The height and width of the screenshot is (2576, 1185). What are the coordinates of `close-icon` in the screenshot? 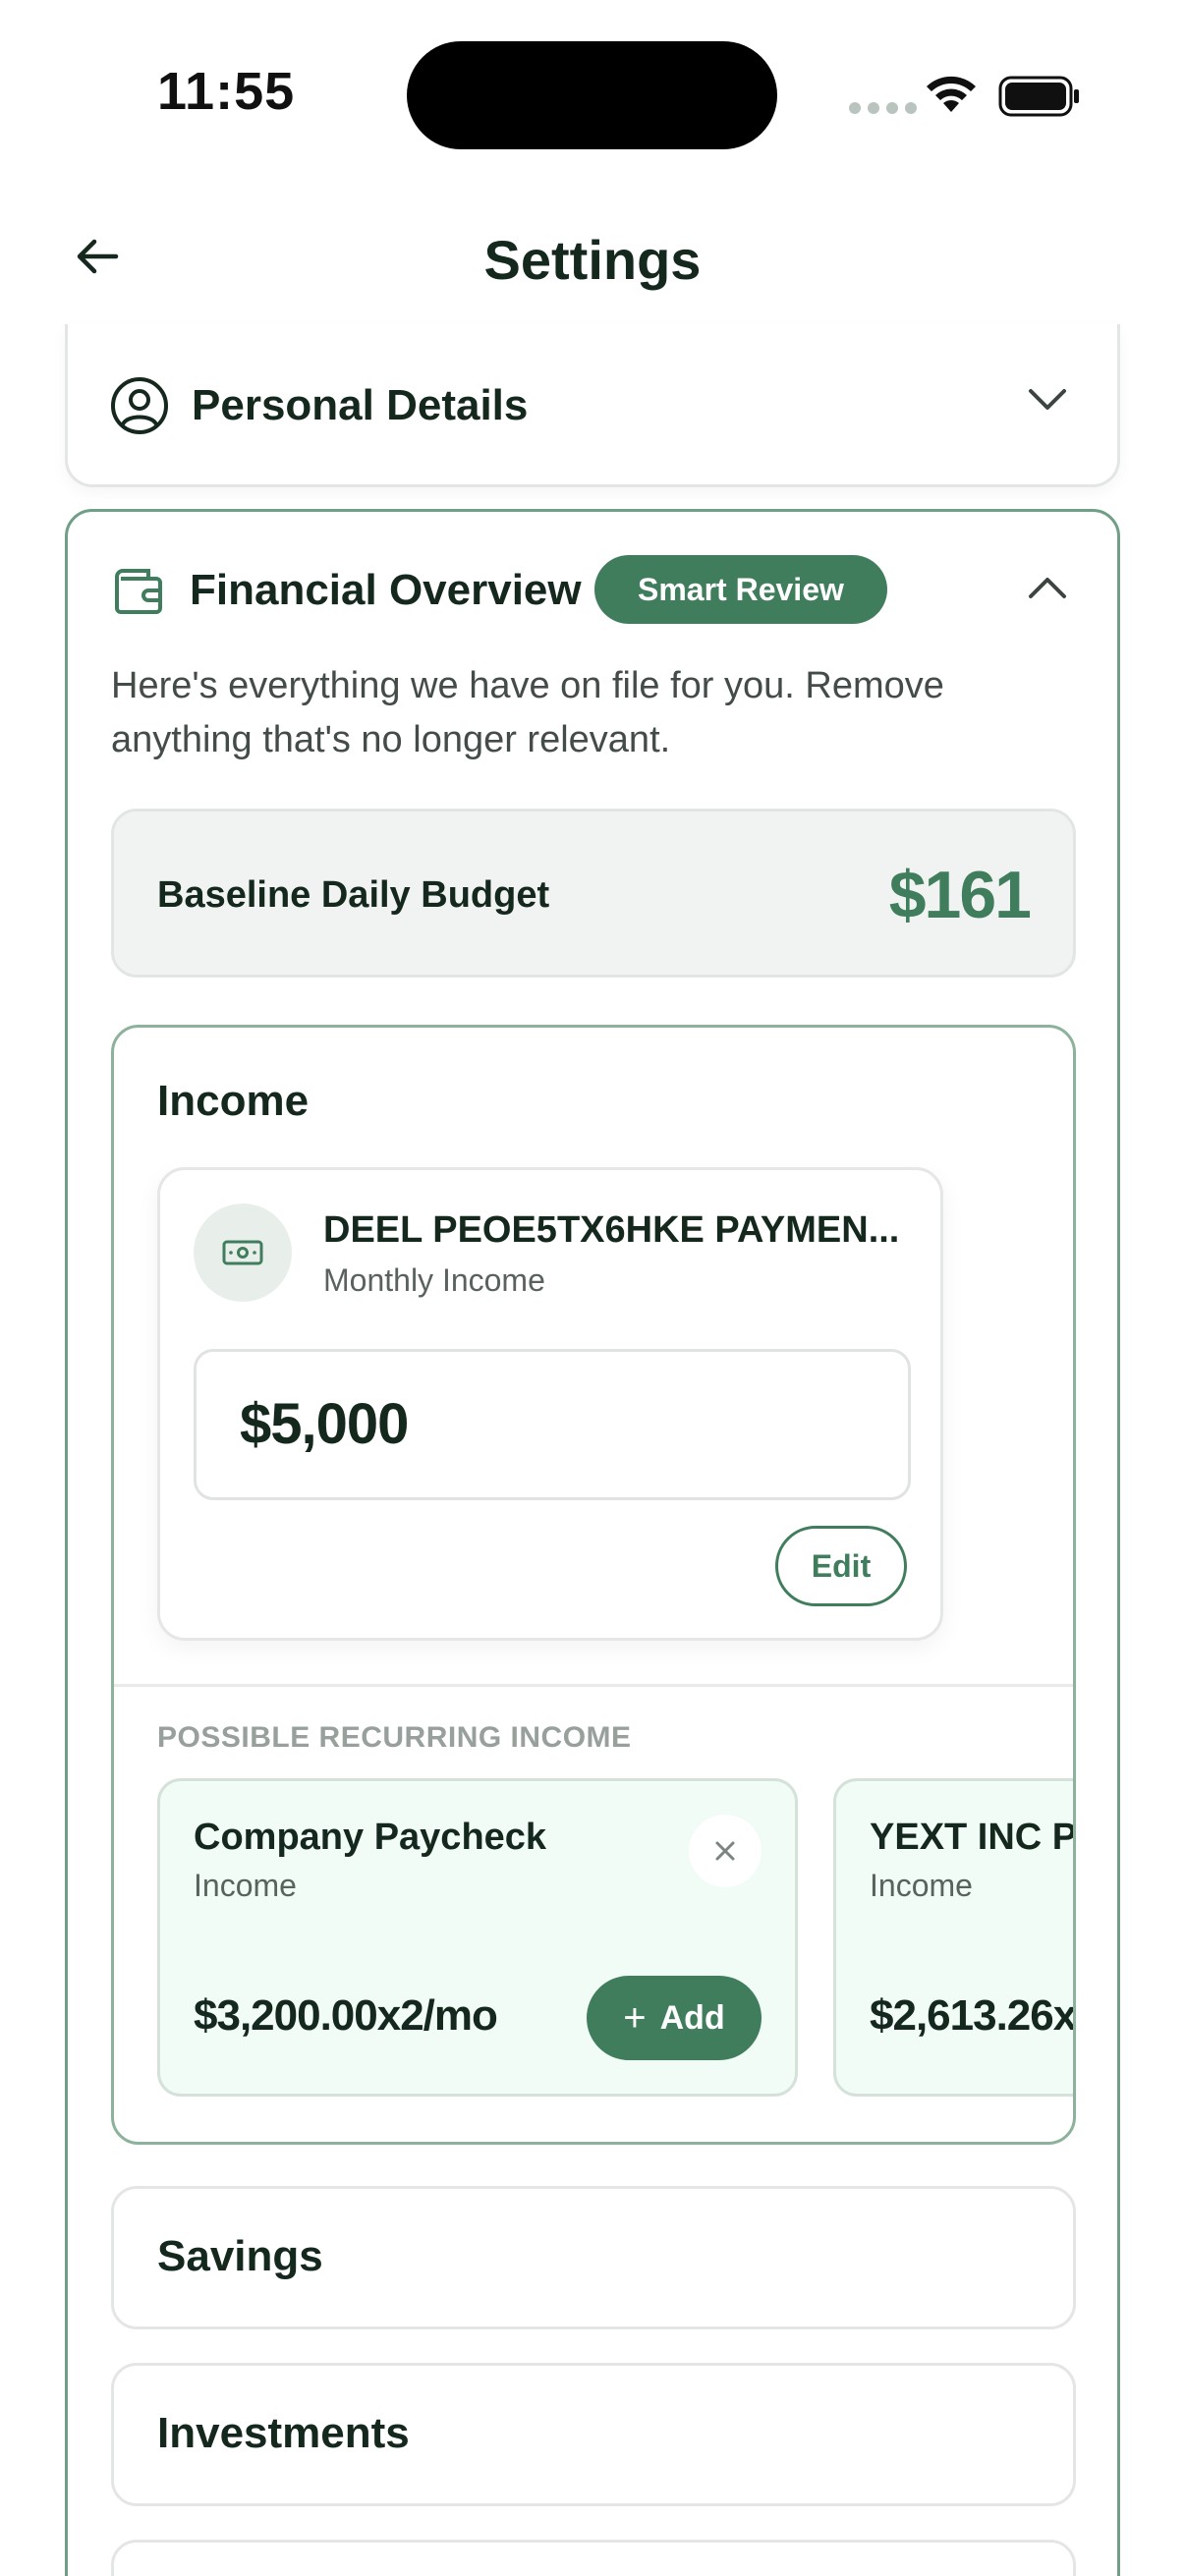 It's located at (726, 1851).